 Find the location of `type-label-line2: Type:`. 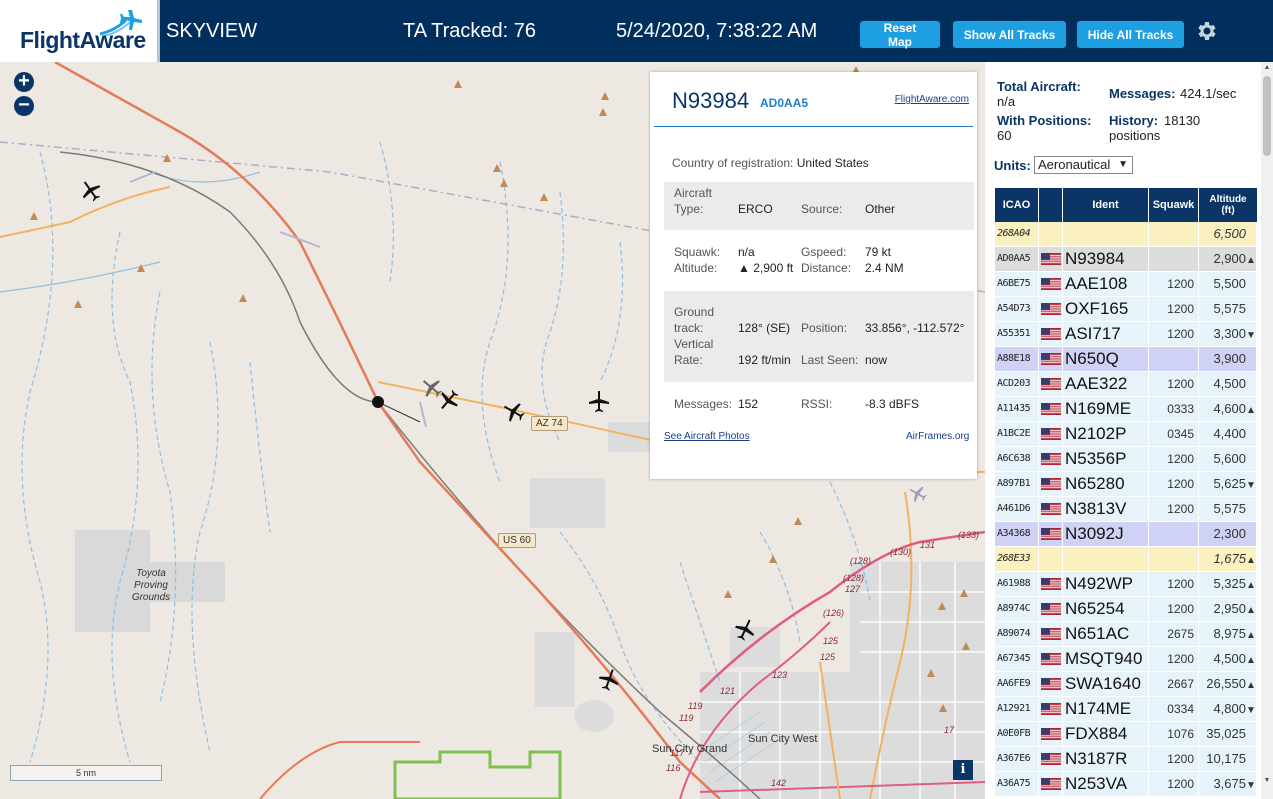

type-label-line2: Type: is located at coordinates (689, 209).